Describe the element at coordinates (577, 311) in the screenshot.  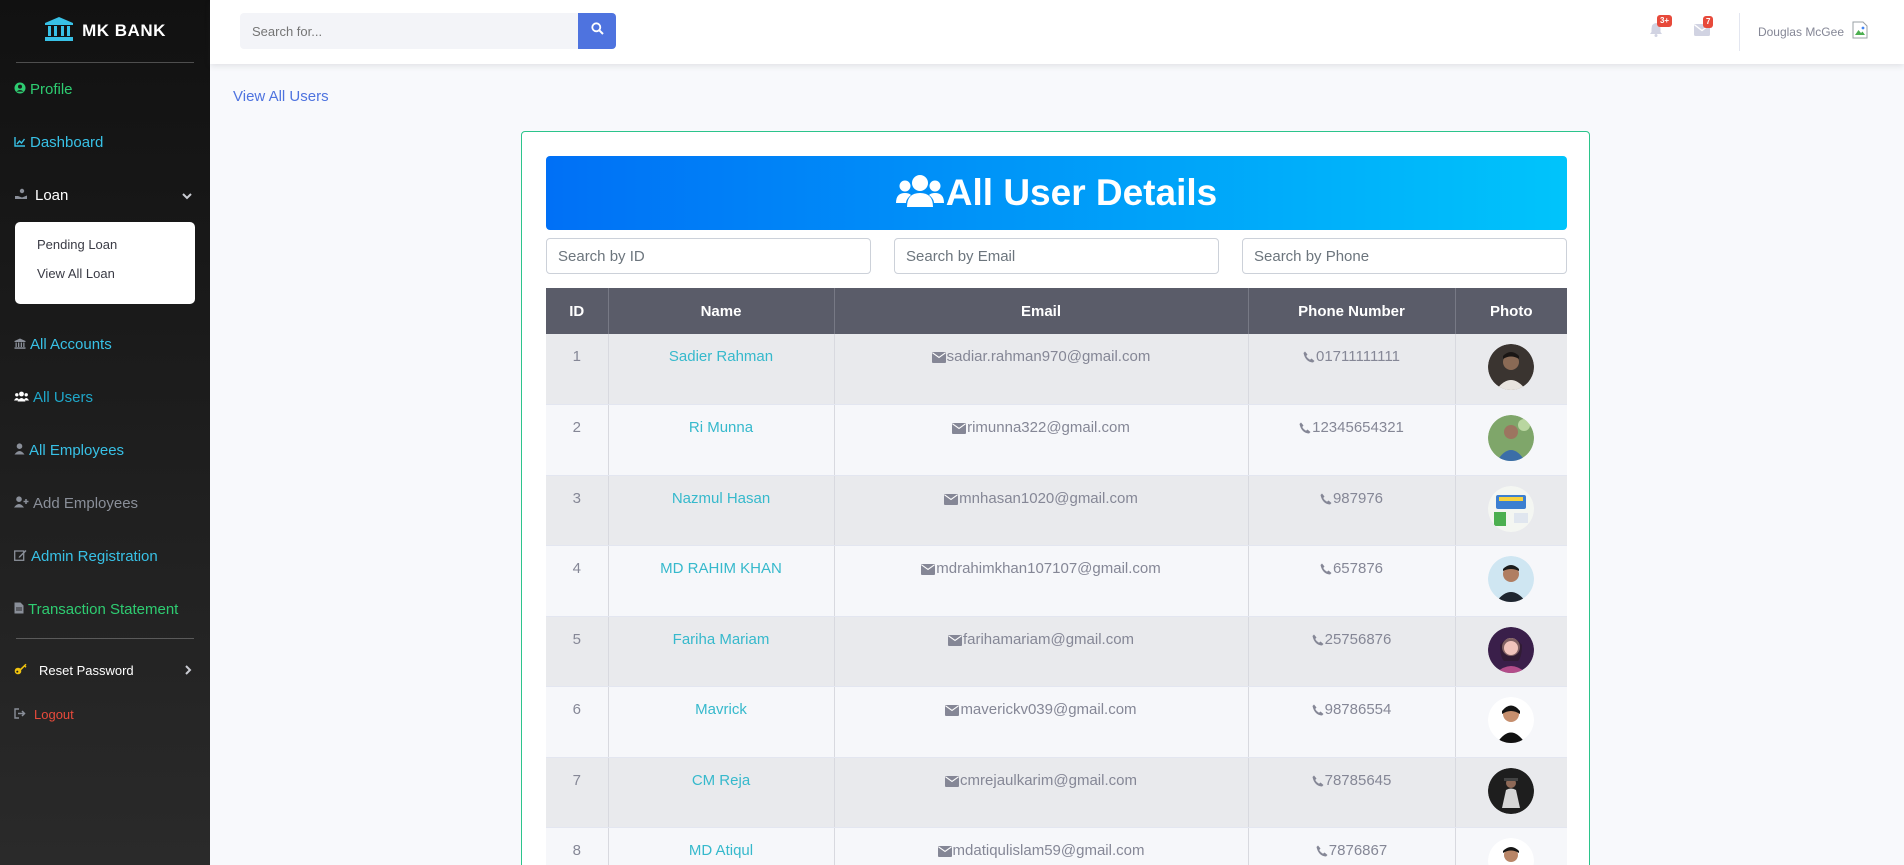
I see `column-header-id: ID` at that location.